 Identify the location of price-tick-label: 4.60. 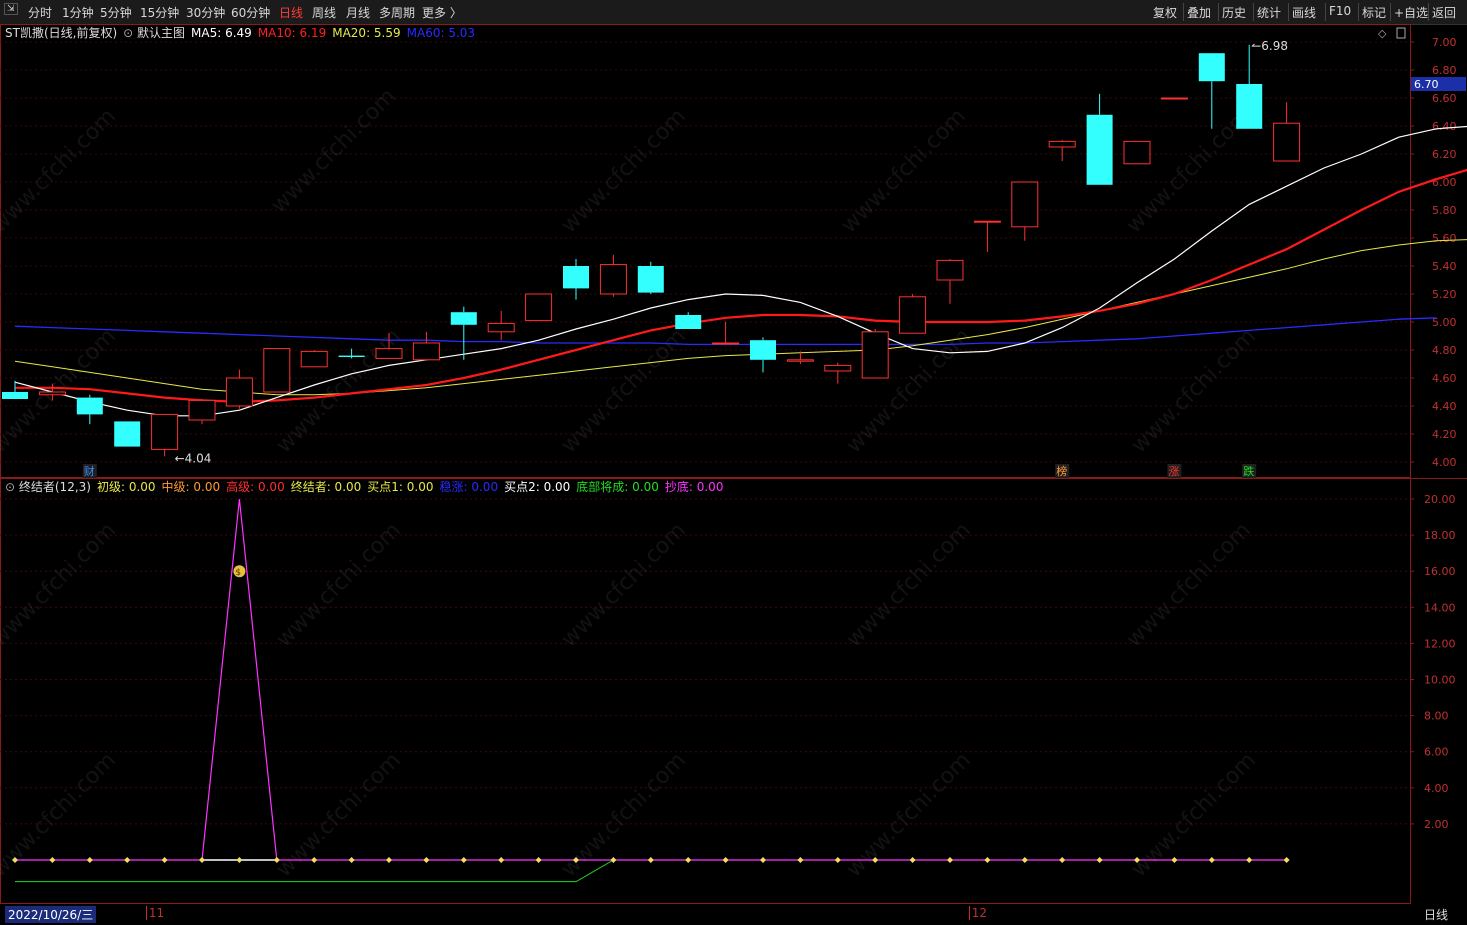
(1444, 378).